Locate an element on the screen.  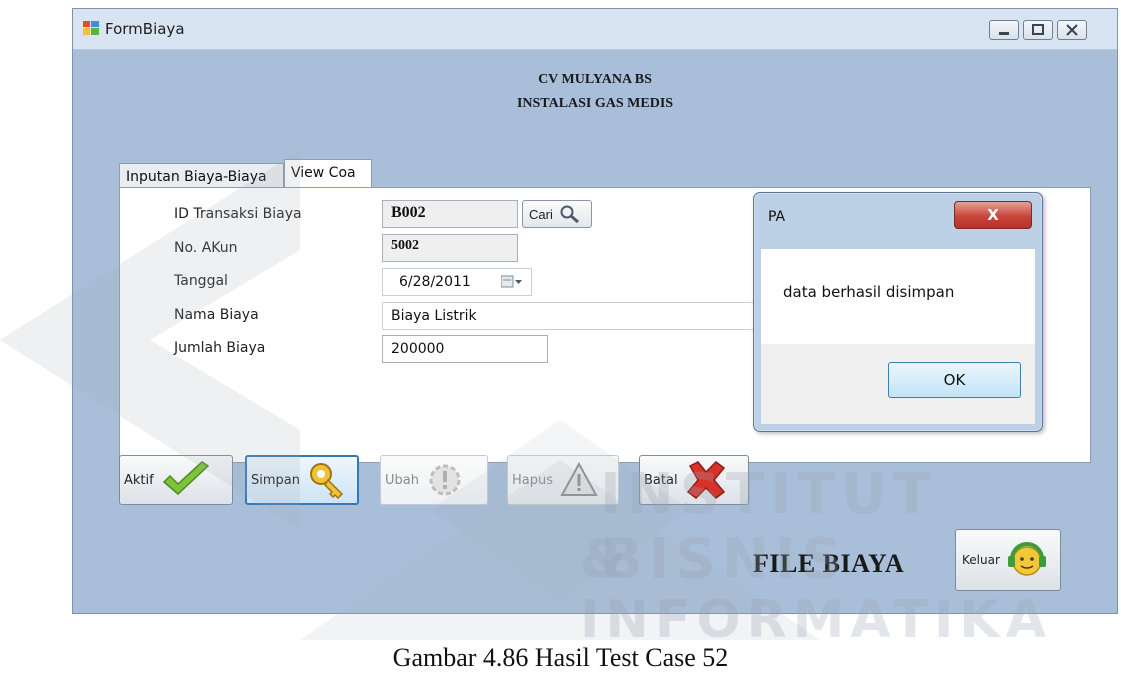
calendar-dropdown-icon is located at coordinates (512, 282).